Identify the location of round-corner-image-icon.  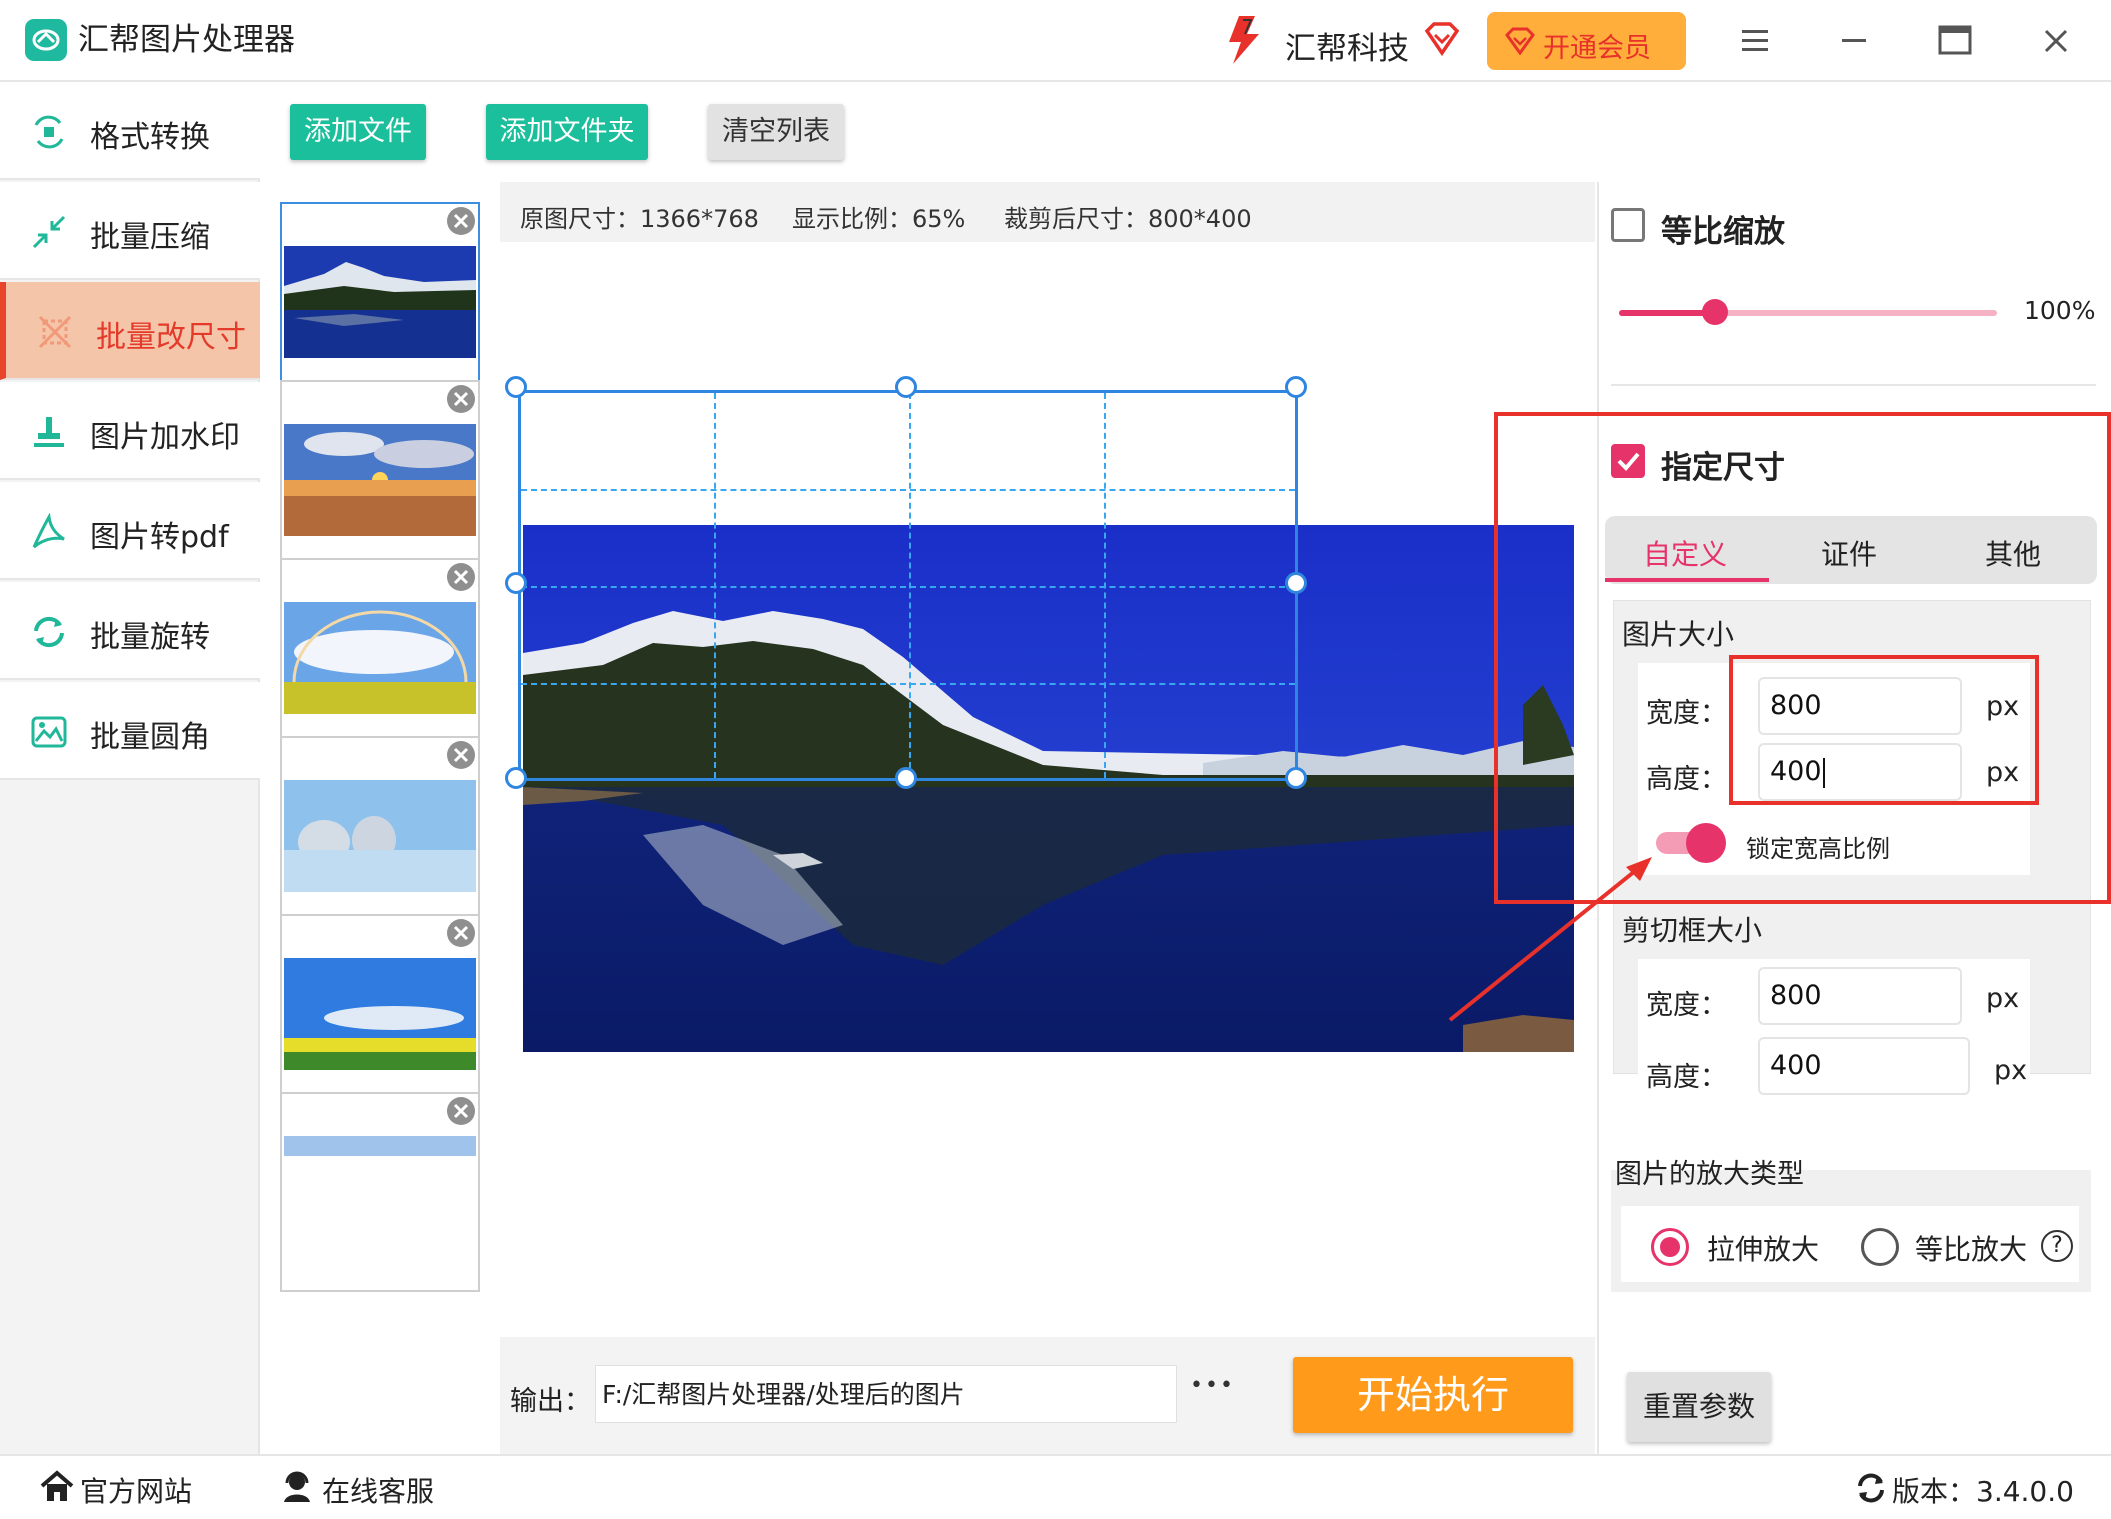
(49, 732).